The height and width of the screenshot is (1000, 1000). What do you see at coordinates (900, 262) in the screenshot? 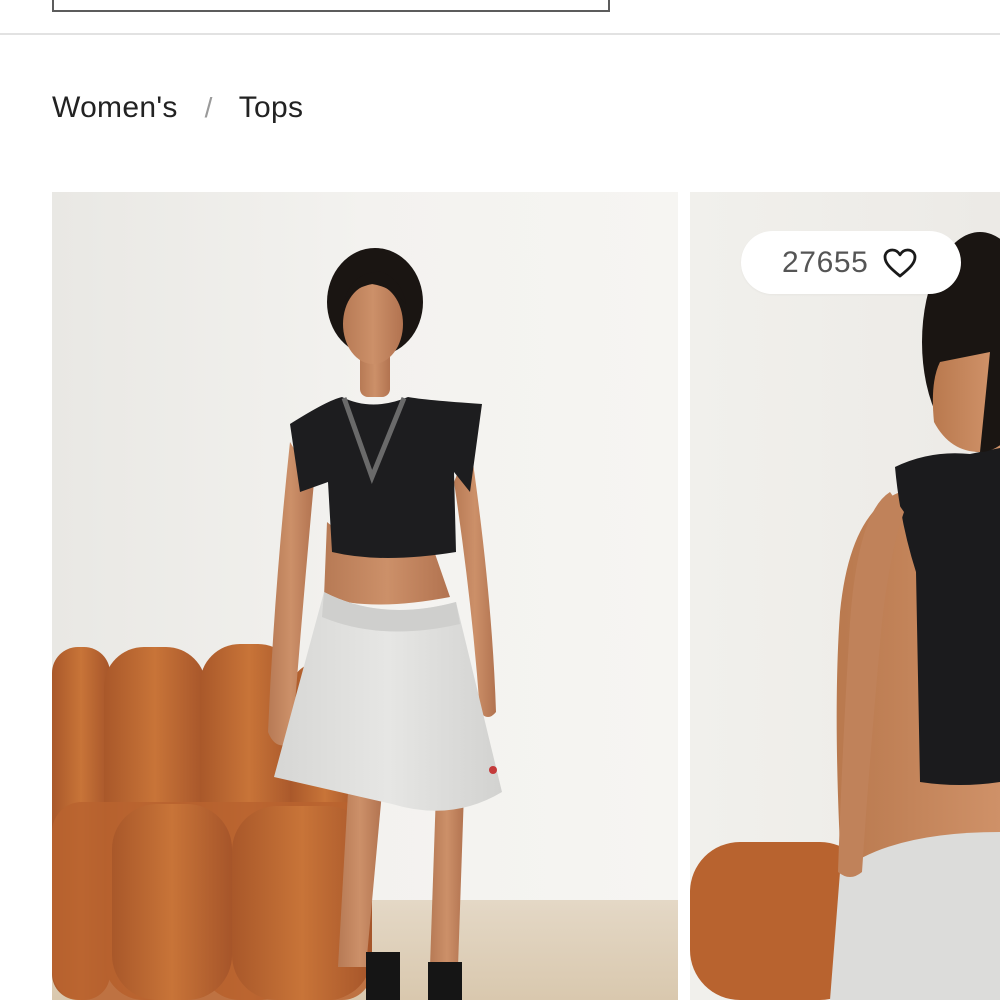
I see `heart-outline-icon` at bounding box center [900, 262].